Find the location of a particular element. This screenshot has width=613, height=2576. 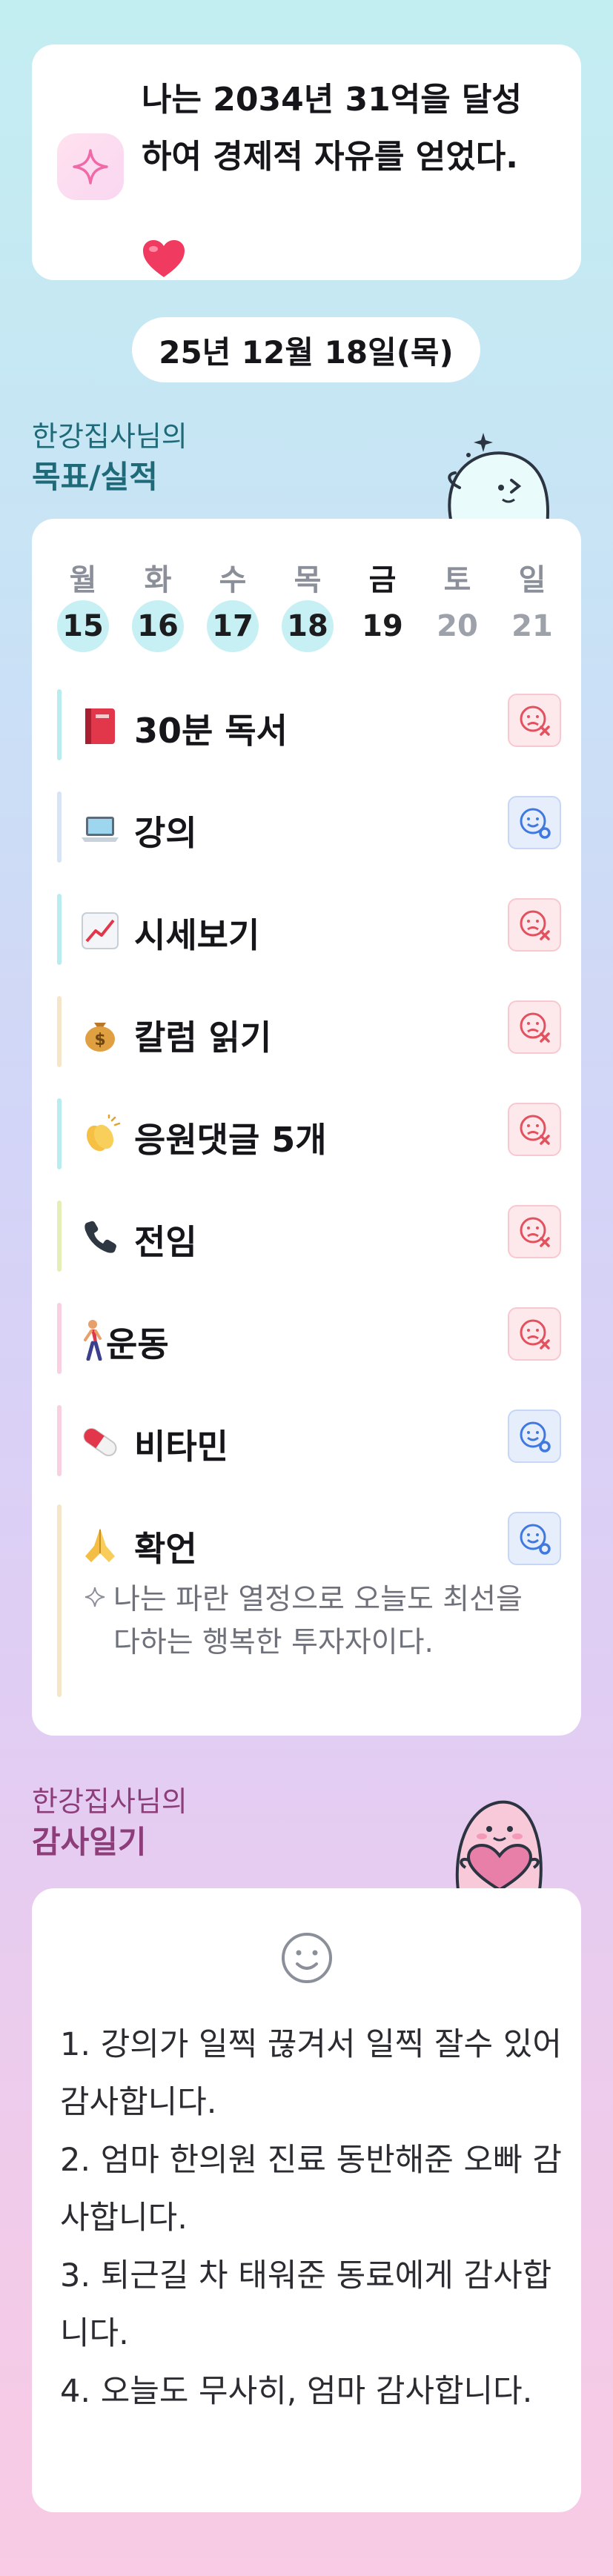

sparkle-icon is located at coordinates (90, 166).